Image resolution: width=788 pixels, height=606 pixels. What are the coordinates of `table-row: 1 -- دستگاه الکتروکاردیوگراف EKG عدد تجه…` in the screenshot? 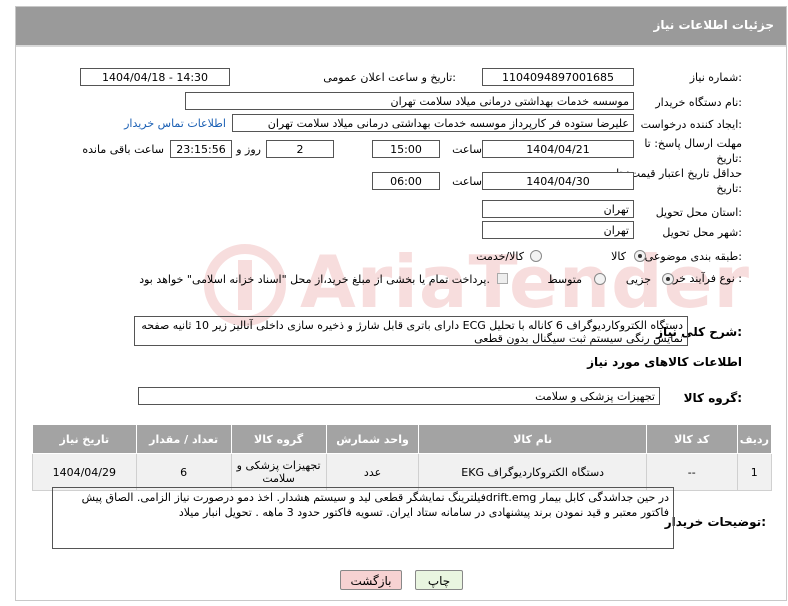 It's located at (402, 472).